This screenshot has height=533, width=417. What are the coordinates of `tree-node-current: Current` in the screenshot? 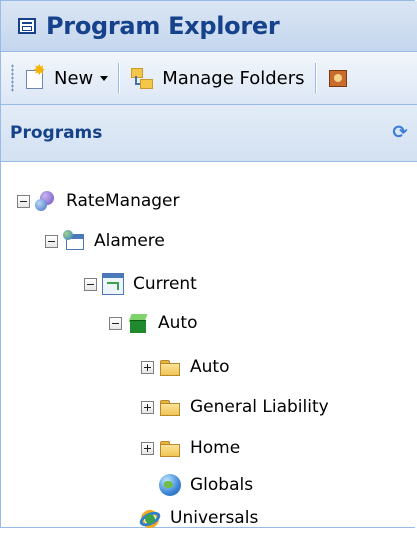 It's located at (140, 284).